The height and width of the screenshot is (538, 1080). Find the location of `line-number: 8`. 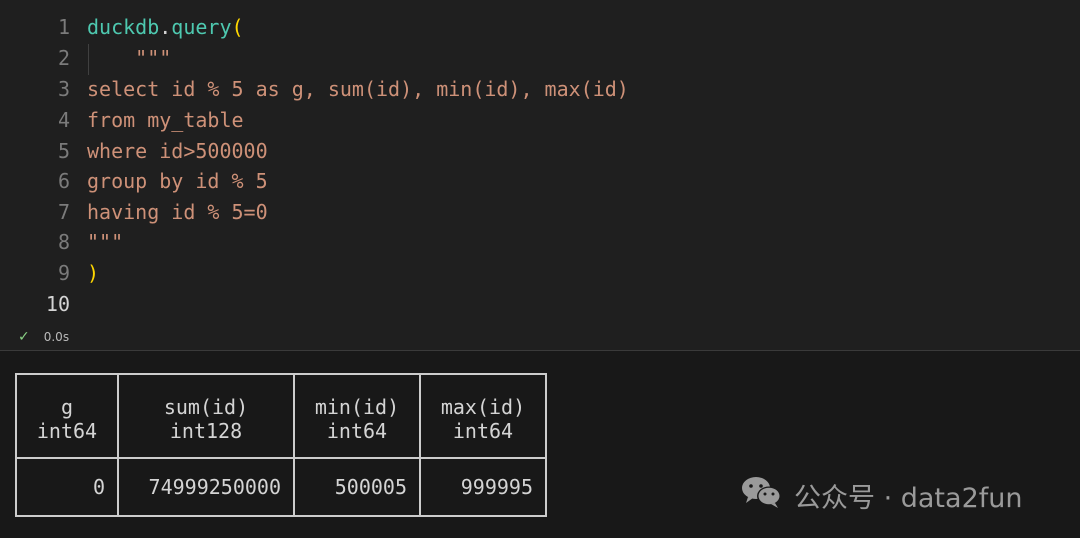

line-number: 8 is located at coordinates (63, 242).